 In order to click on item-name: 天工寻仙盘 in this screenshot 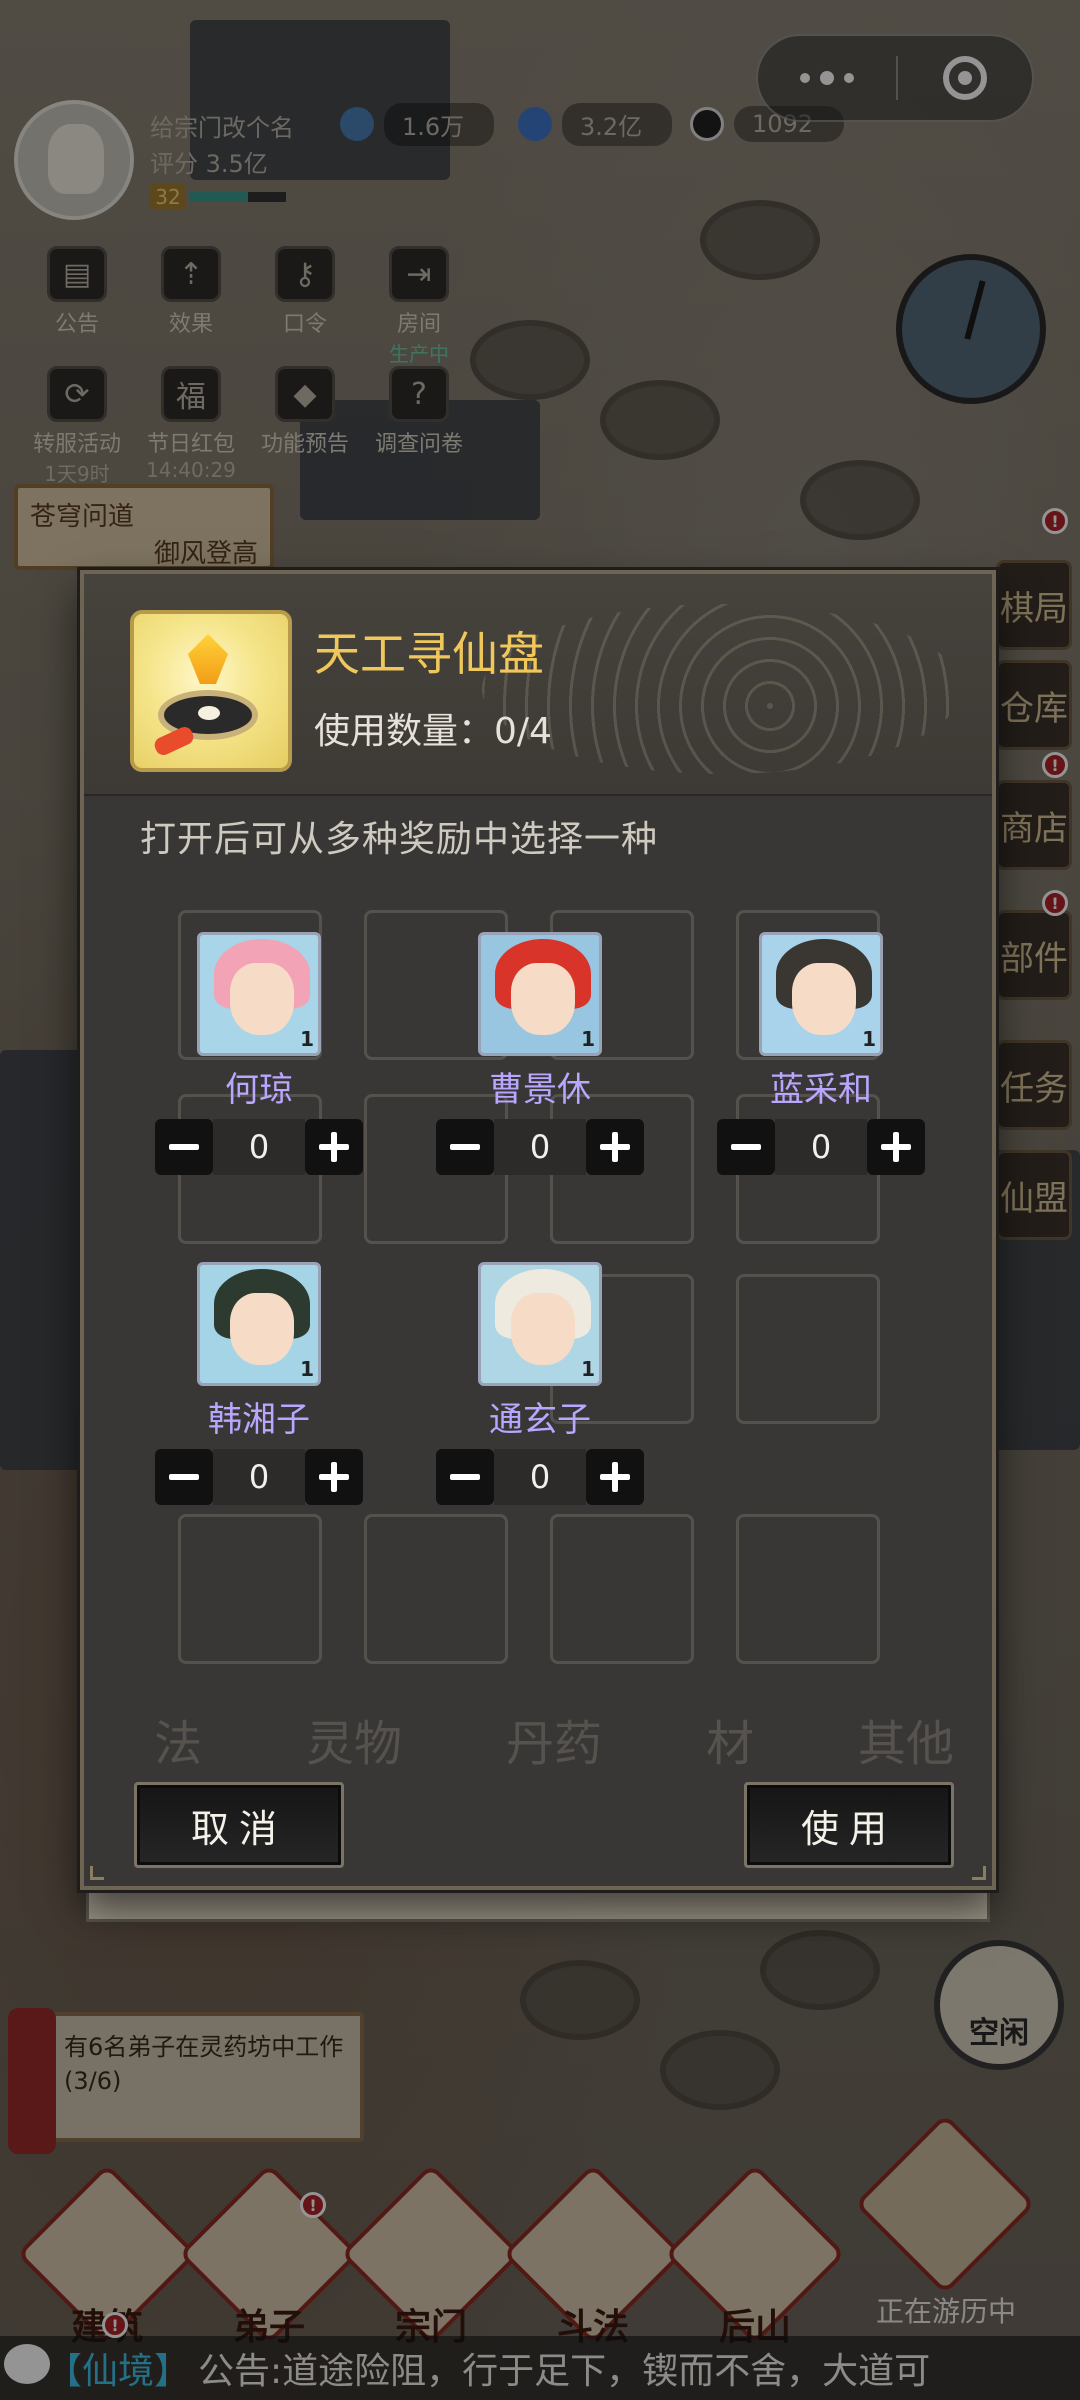, I will do `click(429, 654)`.